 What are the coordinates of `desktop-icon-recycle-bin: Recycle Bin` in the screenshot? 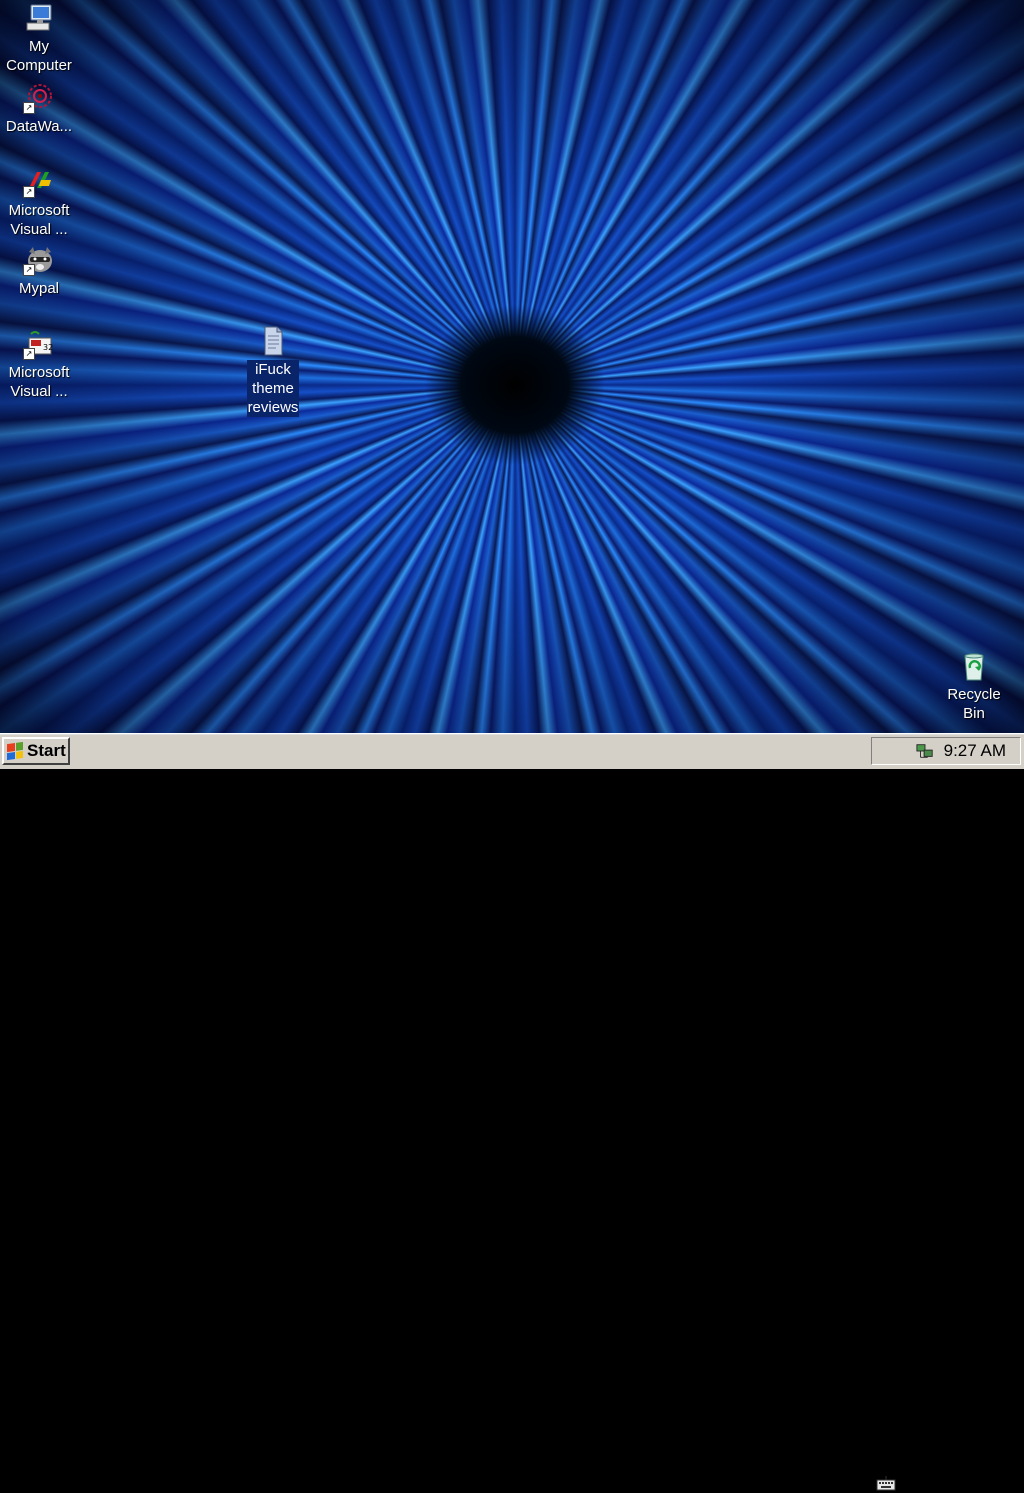 It's located at (974, 686).